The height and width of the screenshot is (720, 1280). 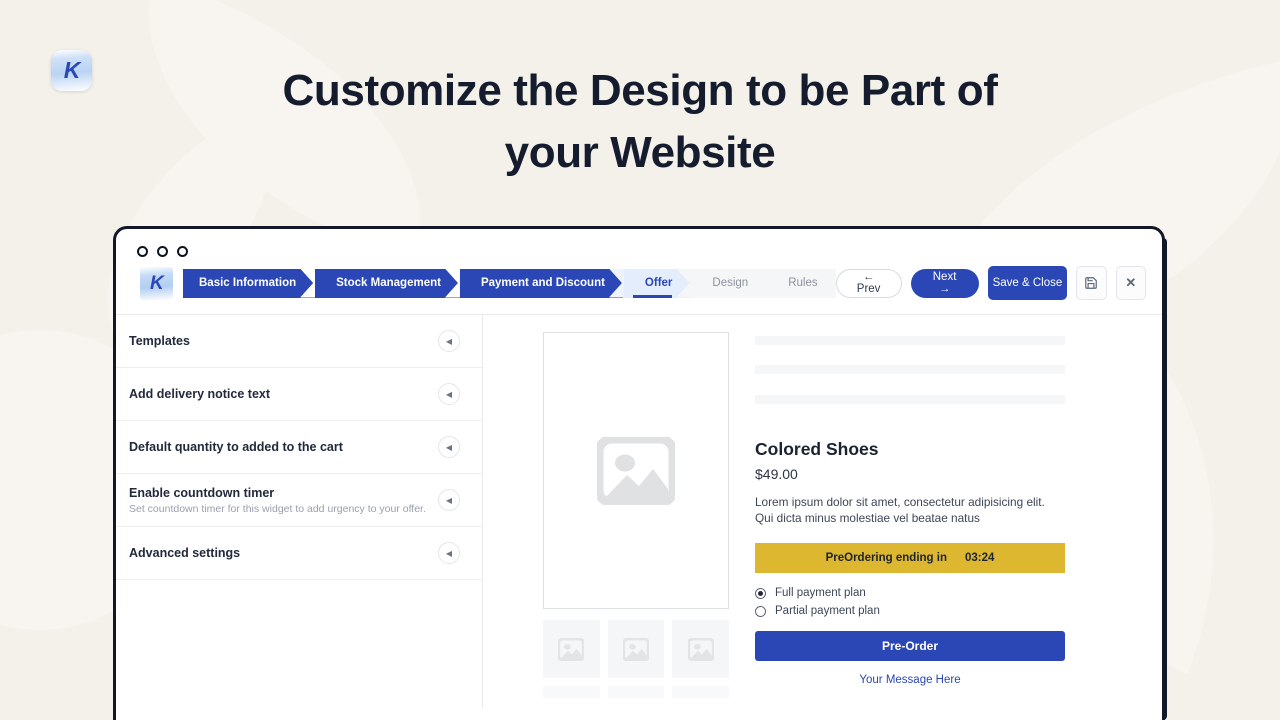 What do you see at coordinates (944, 283) in the screenshot?
I see `next-button: Next →` at bounding box center [944, 283].